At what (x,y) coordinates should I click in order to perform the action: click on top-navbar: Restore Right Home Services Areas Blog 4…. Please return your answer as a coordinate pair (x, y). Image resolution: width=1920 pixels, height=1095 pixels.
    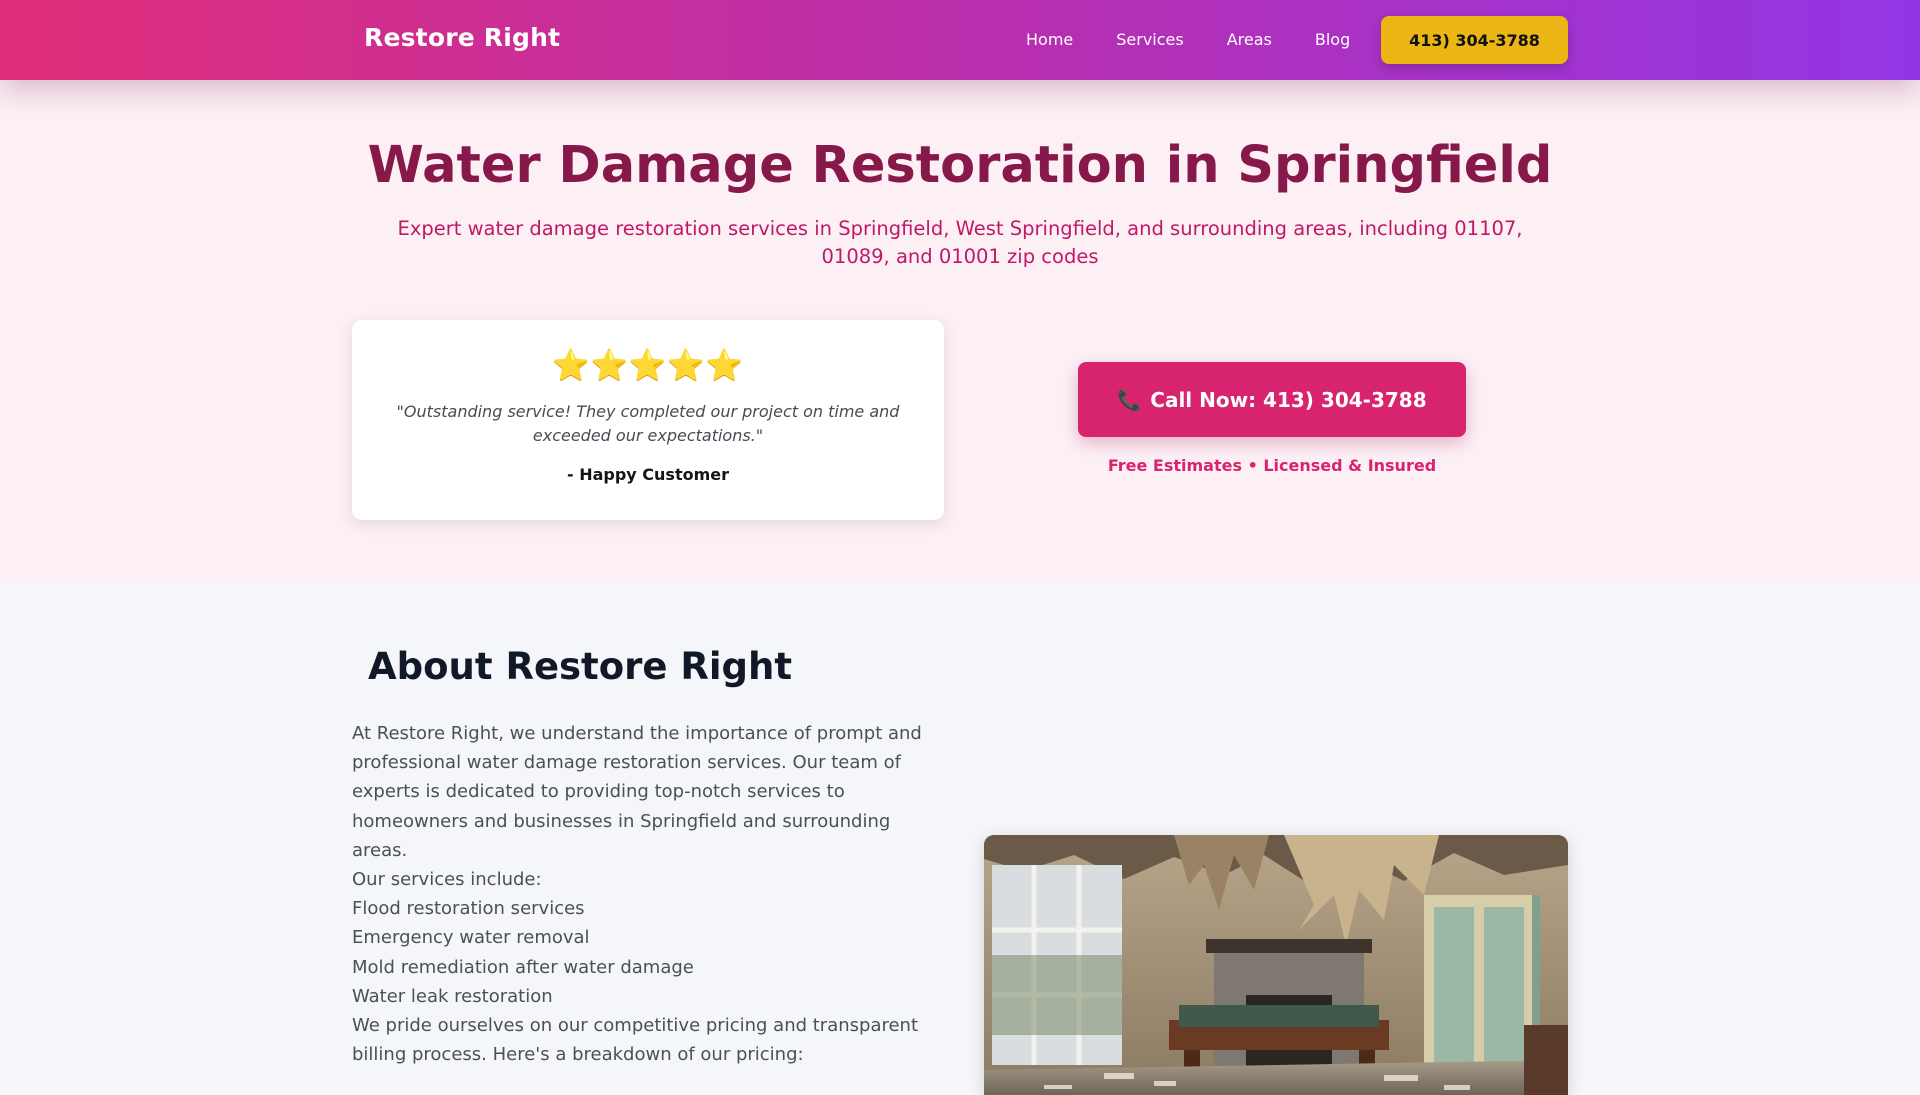
    Looking at the image, I should click on (960, 40).